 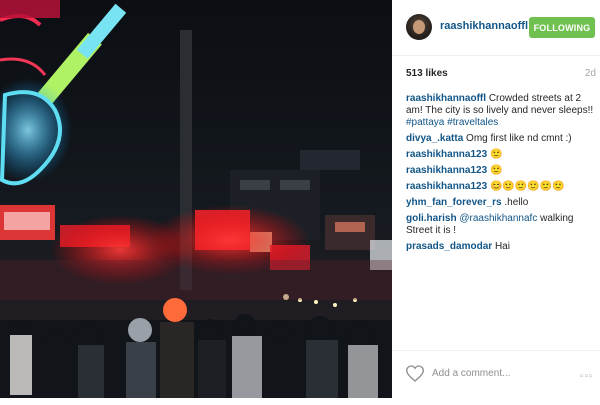 What do you see at coordinates (516, 202) in the screenshot?
I see `comment-text: .hello` at bounding box center [516, 202].